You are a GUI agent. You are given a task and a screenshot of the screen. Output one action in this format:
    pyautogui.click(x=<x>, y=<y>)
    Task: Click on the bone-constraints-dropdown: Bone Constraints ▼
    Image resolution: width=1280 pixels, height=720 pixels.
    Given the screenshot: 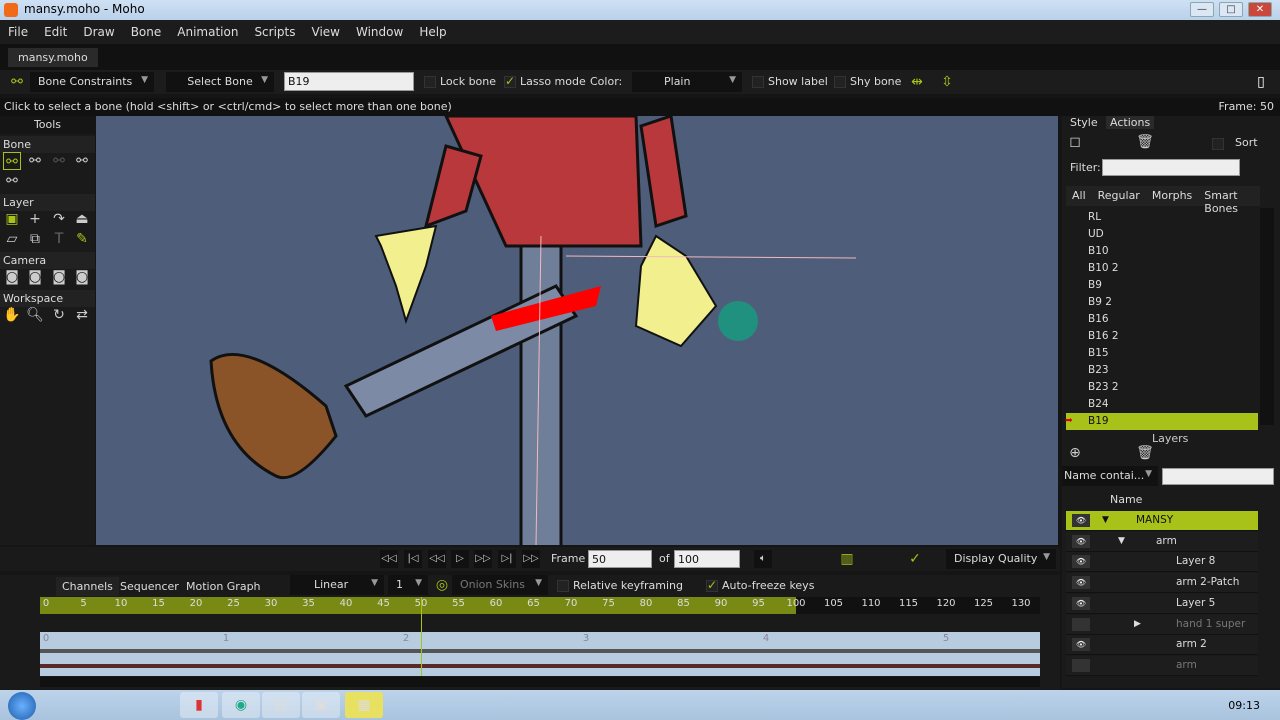 What is the action you would take?
    pyautogui.click(x=92, y=82)
    